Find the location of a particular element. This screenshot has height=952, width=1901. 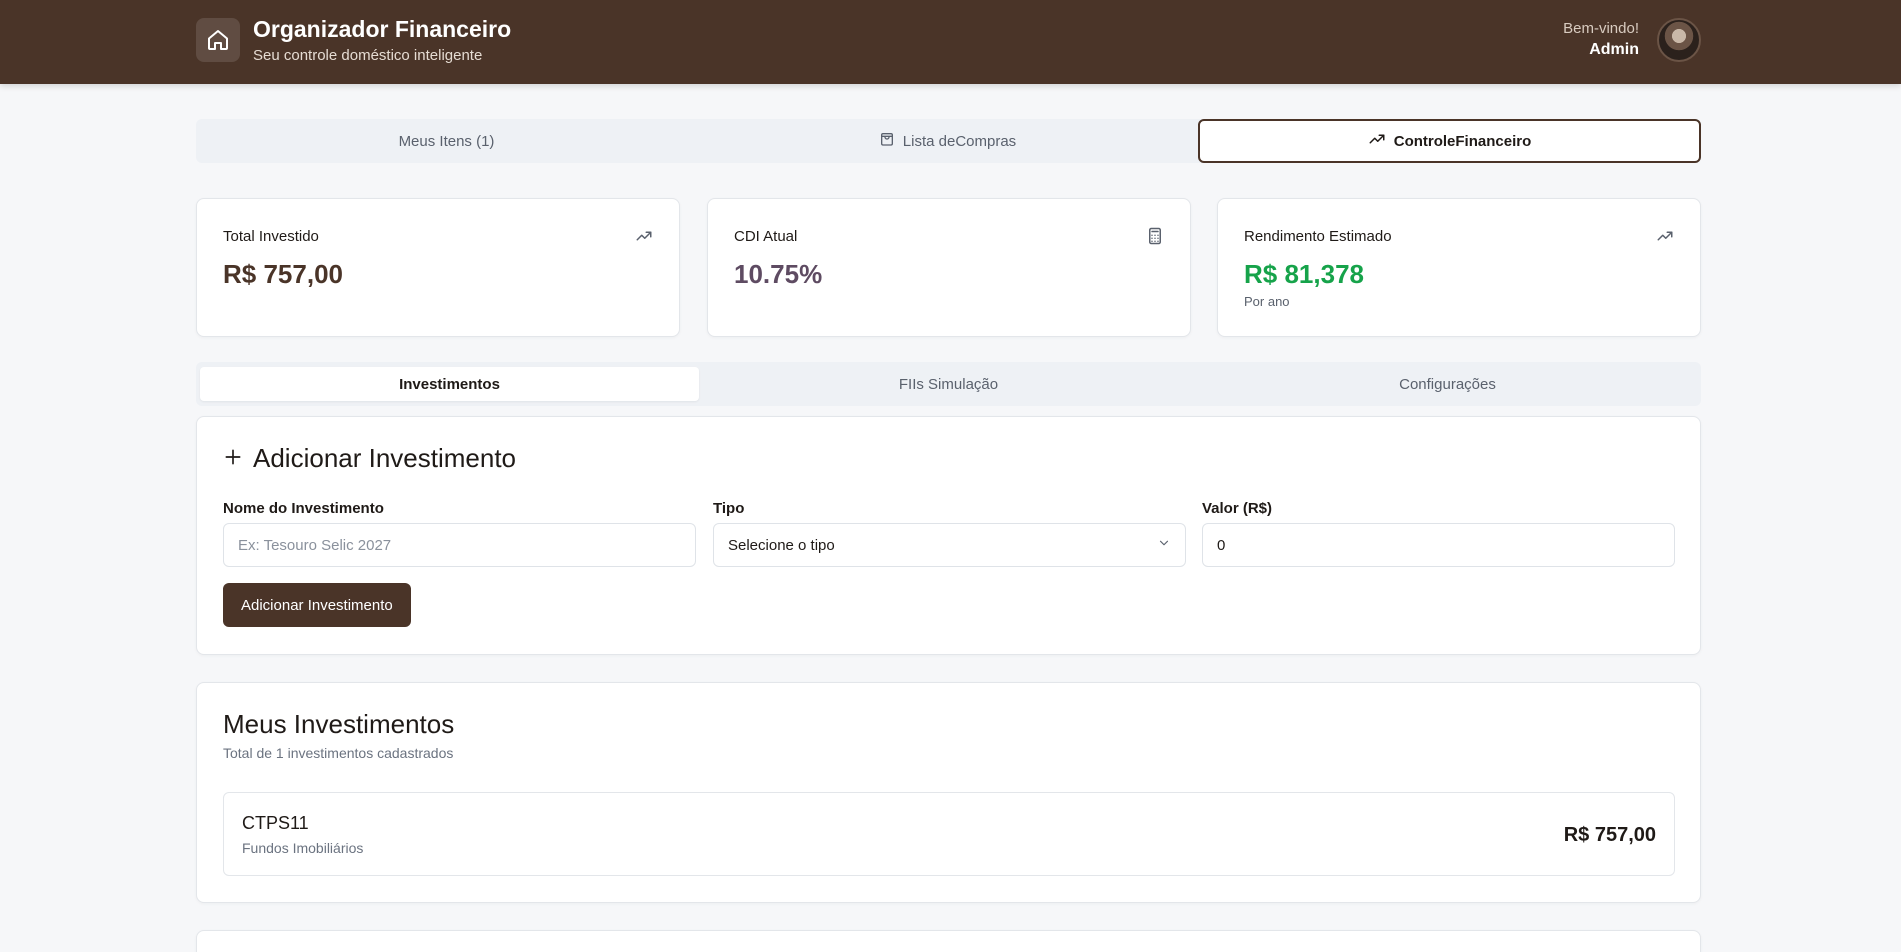

stat-value: R$ 81,378 is located at coordinates (1304, 274).